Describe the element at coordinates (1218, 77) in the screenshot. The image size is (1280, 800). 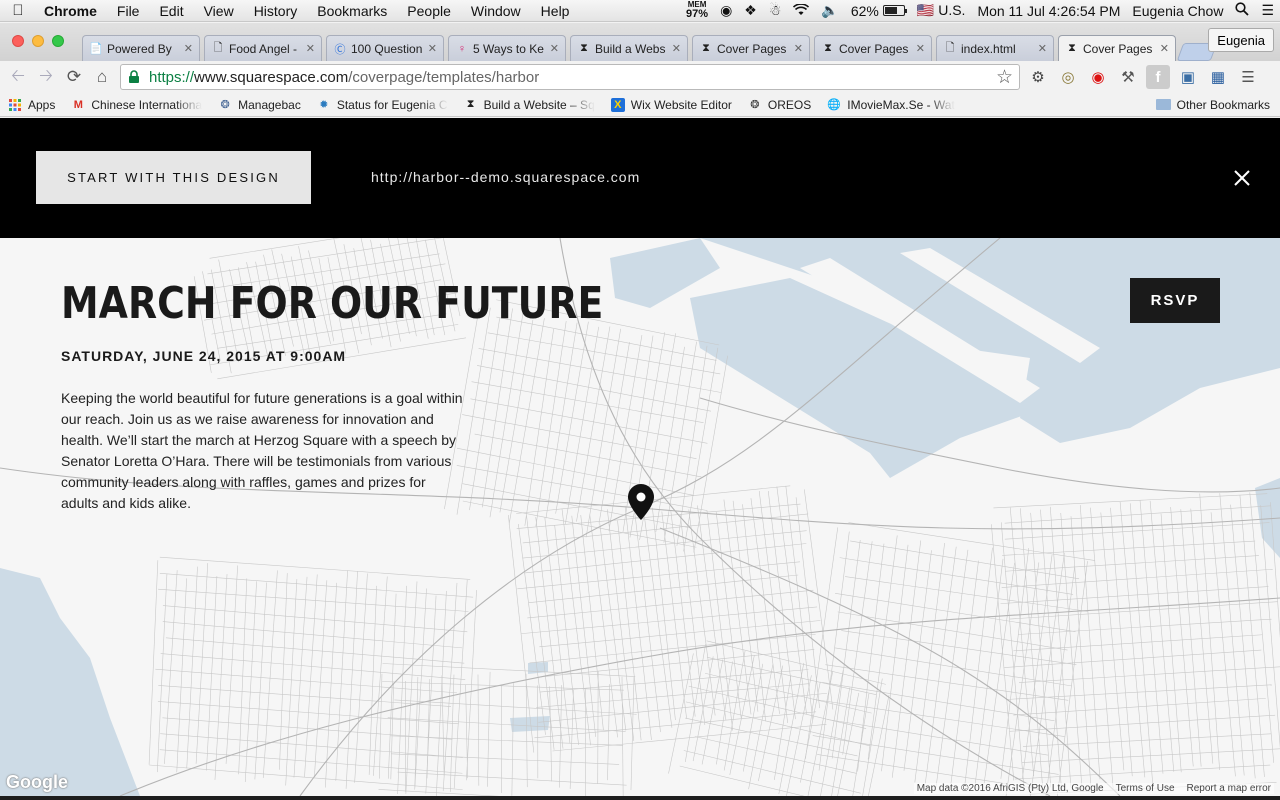
I see `book-extension-icon: ▦` at that location.